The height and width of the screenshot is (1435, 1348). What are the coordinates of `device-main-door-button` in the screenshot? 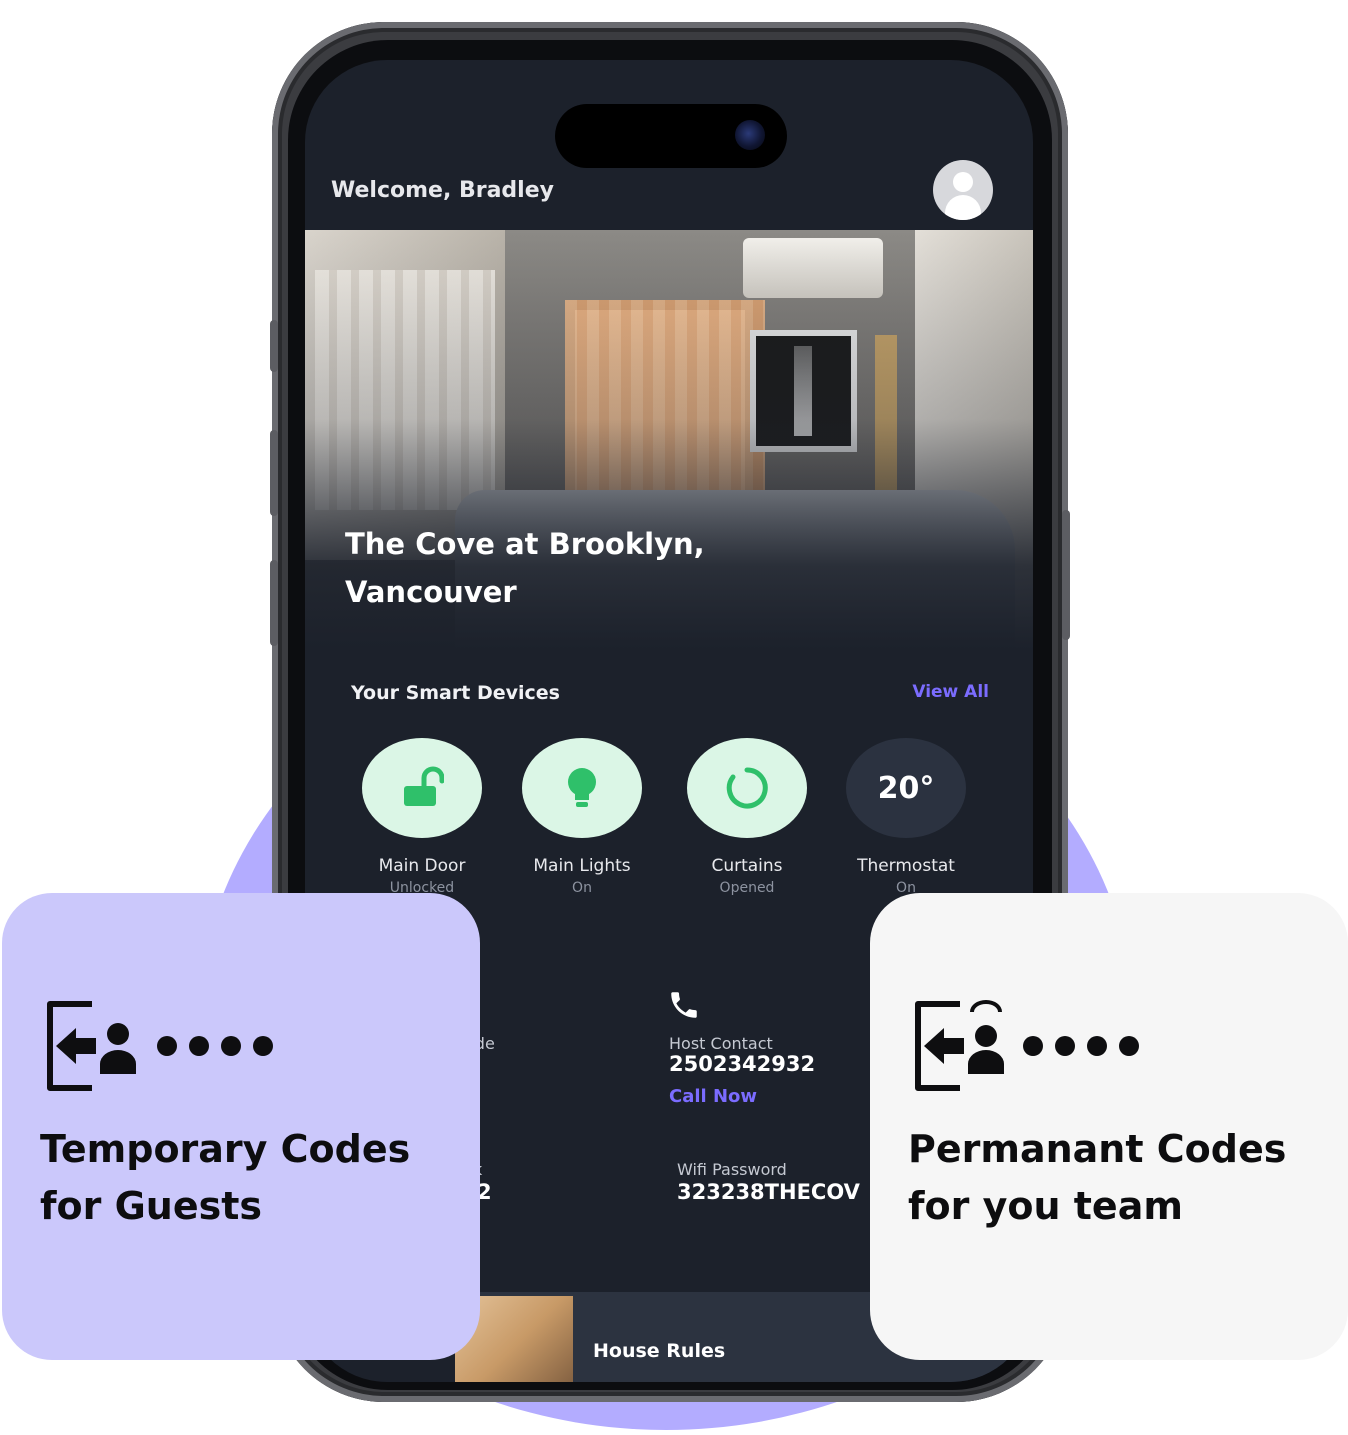 It's located at (422, 788).